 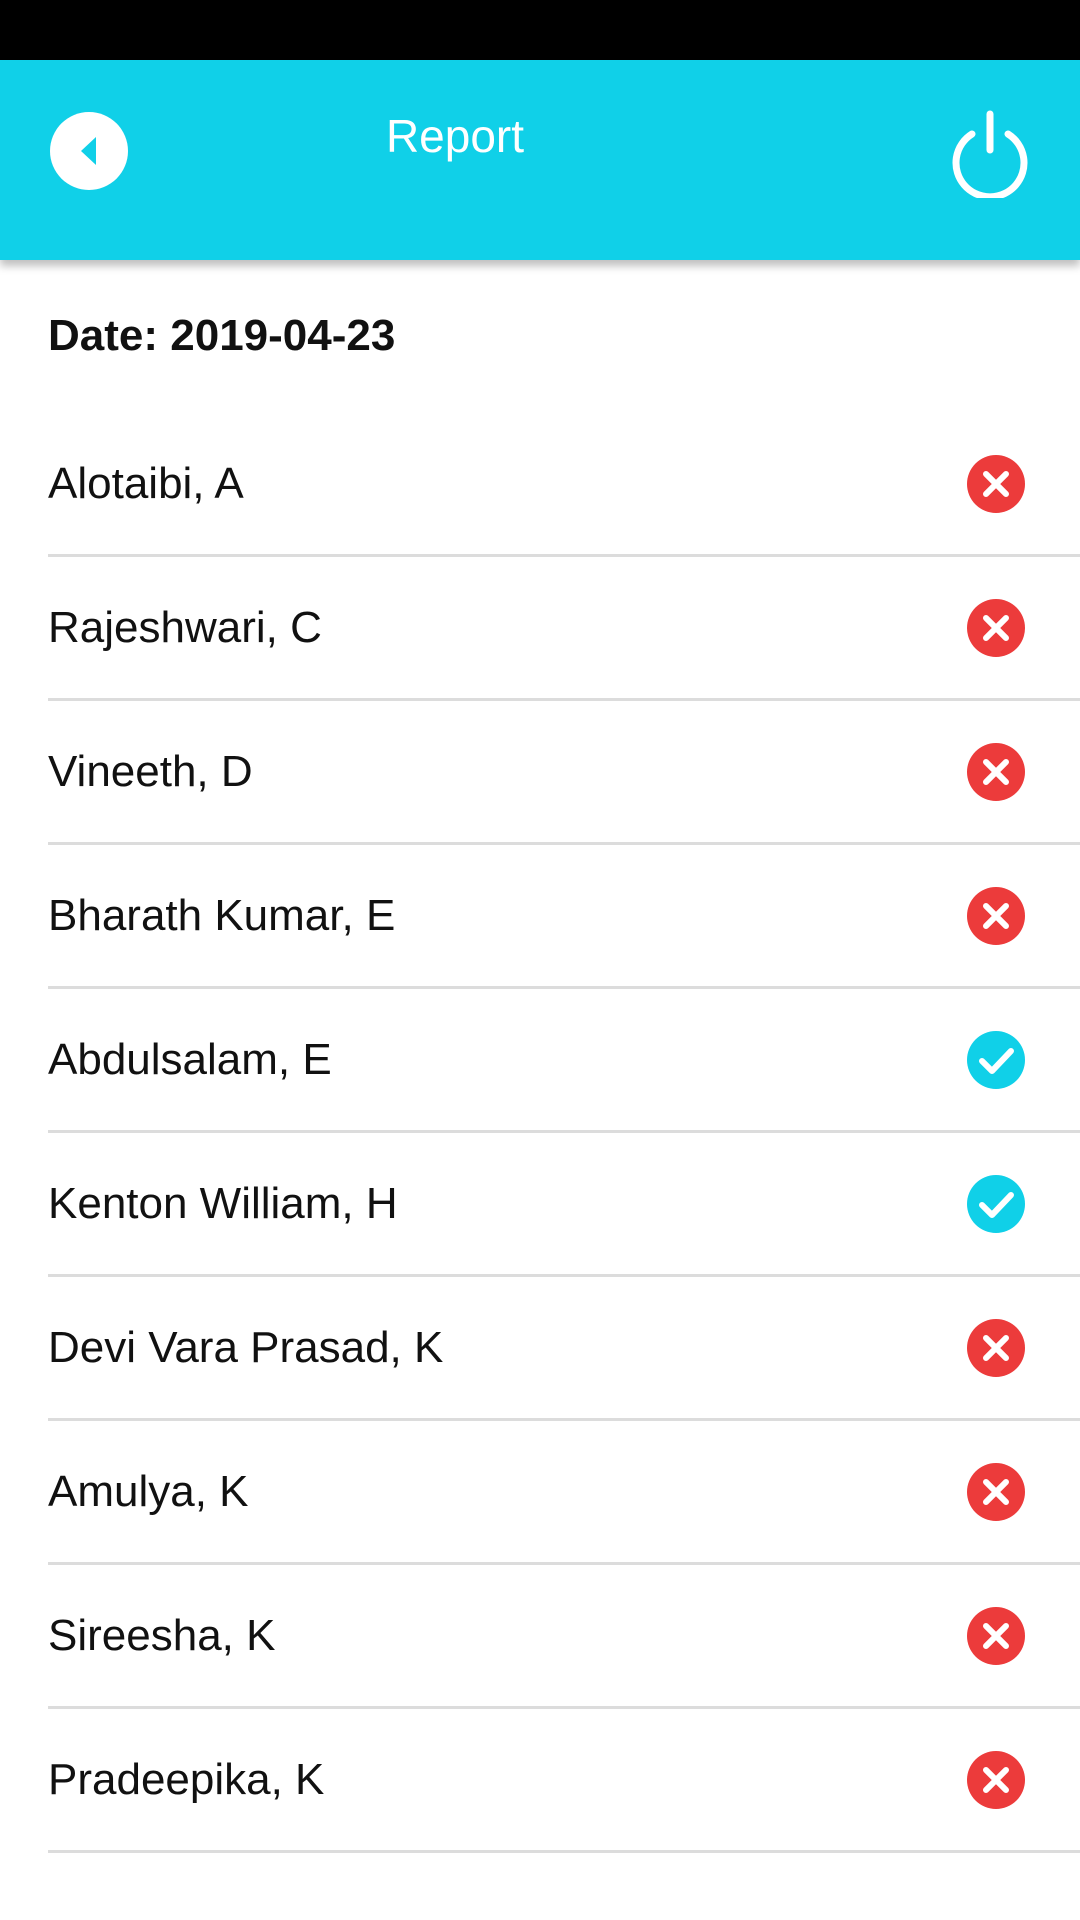 What do you see at coordinates (564, 1349) in the screenshot?
I see `list-item: Devi Vara Prasad, K` at bounding box center [564, 1349].